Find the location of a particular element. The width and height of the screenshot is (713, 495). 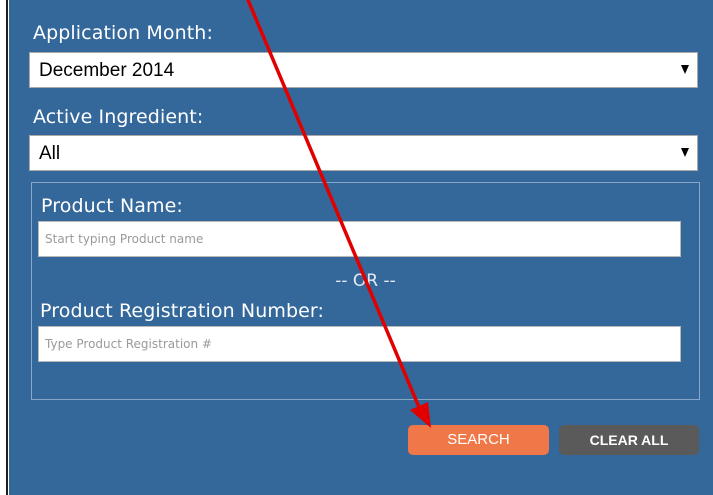

search-button: SEARCH is located at coordinates (478, 440).